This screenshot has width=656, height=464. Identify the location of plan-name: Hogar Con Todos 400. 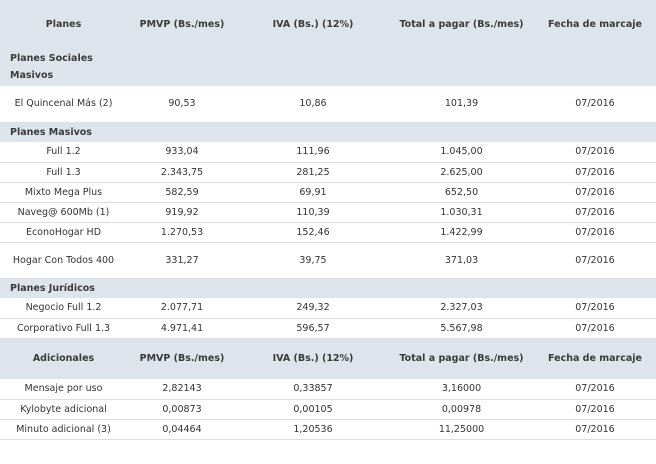
(63, 260).